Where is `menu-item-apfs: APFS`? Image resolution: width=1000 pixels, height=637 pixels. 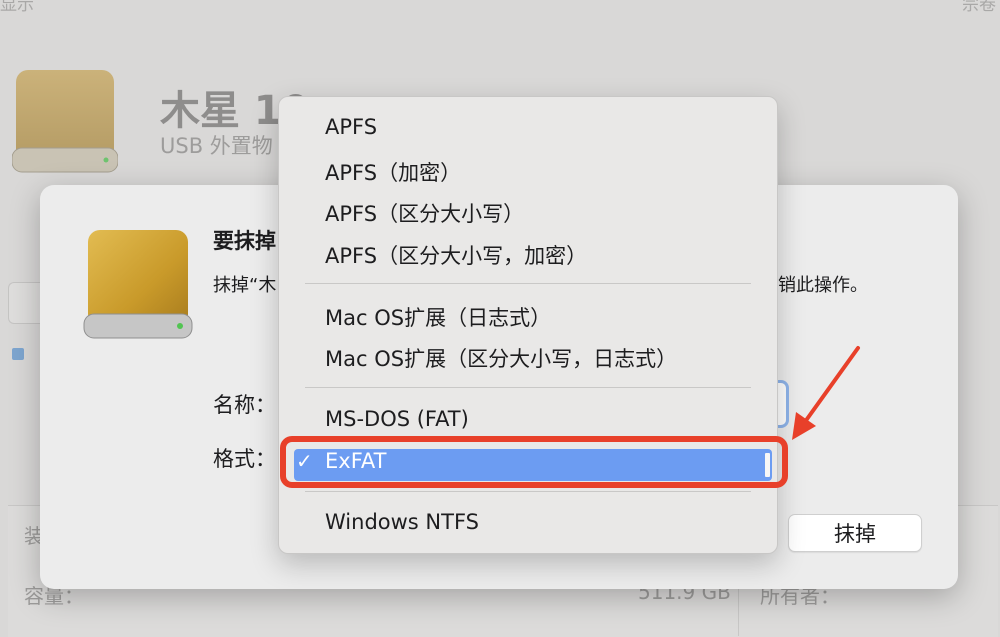
menu-item-apfs: APFS is located at coordinates (351, 127).